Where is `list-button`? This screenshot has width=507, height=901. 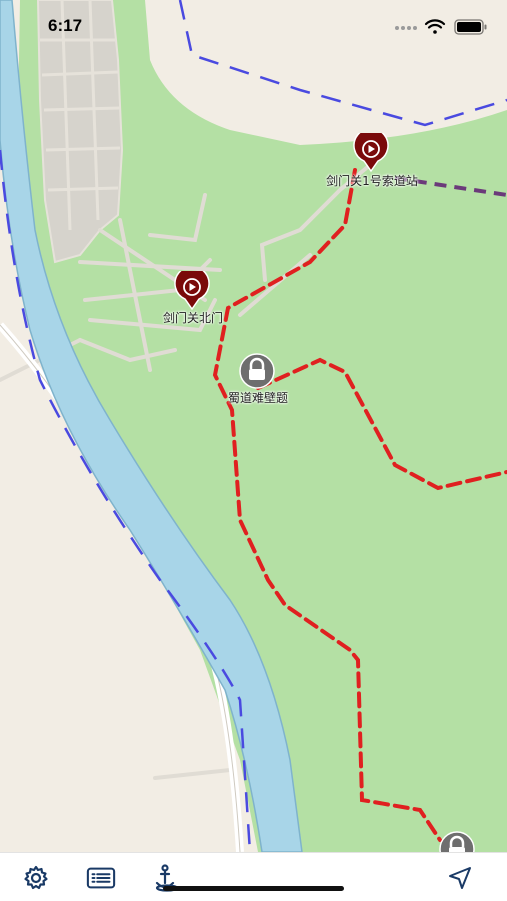
list-button is located at coordinates (101, 878).